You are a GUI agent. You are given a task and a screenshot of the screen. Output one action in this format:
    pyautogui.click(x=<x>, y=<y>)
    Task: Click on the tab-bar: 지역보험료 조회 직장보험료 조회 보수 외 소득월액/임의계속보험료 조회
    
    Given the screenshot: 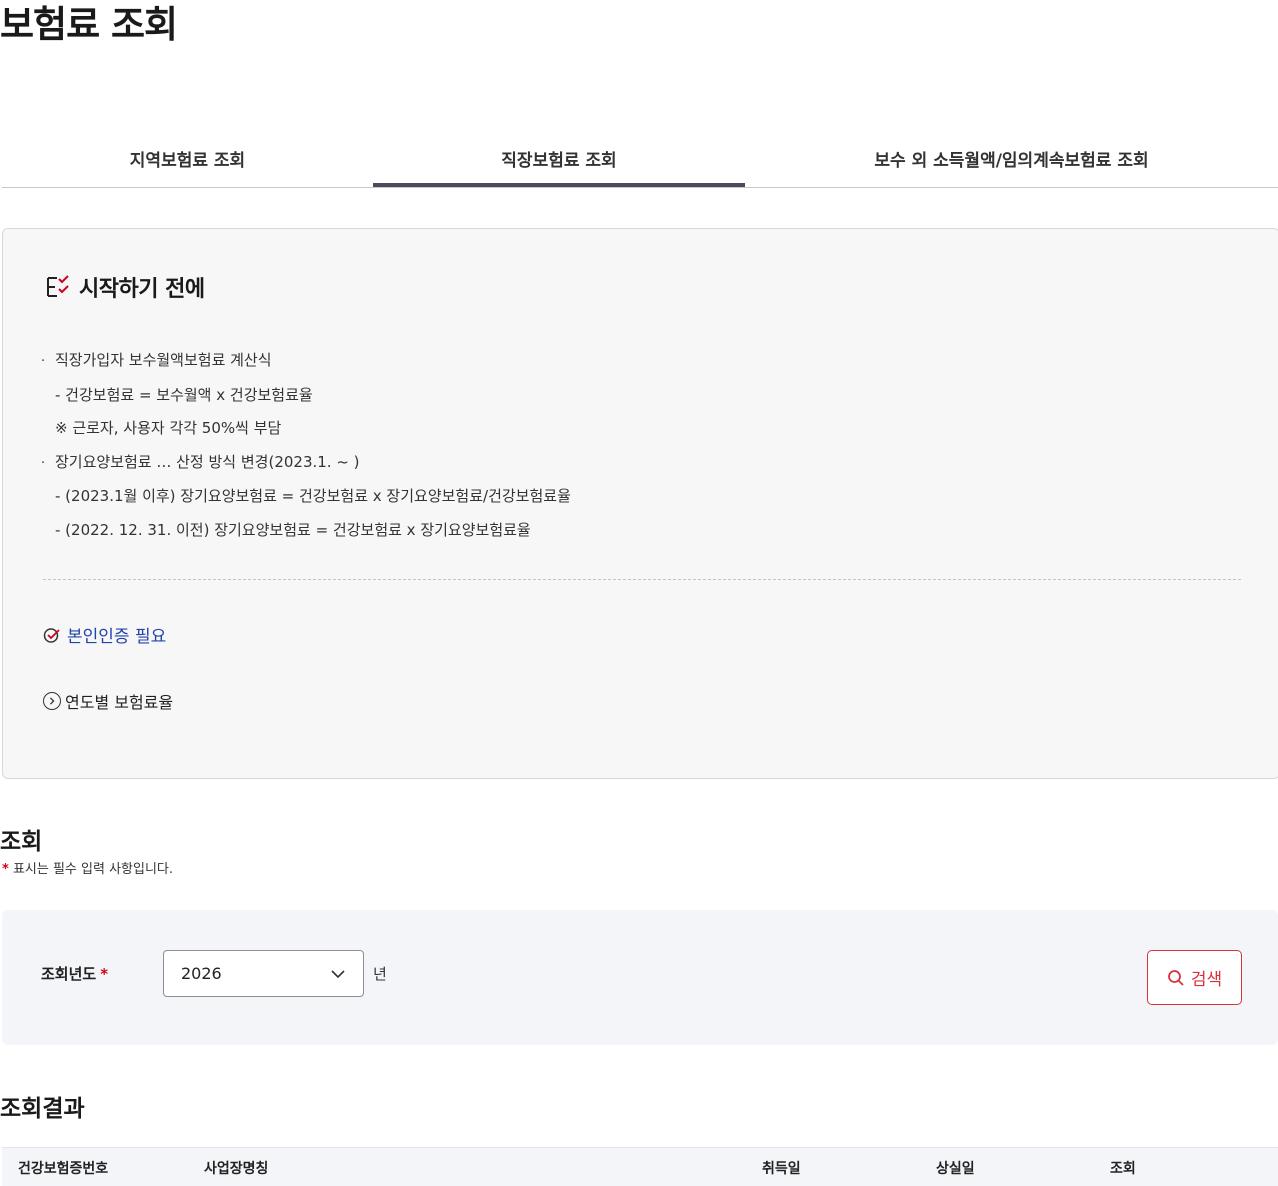 What is the action you would take?
    pyautogui.click(x=640, y=159)
    